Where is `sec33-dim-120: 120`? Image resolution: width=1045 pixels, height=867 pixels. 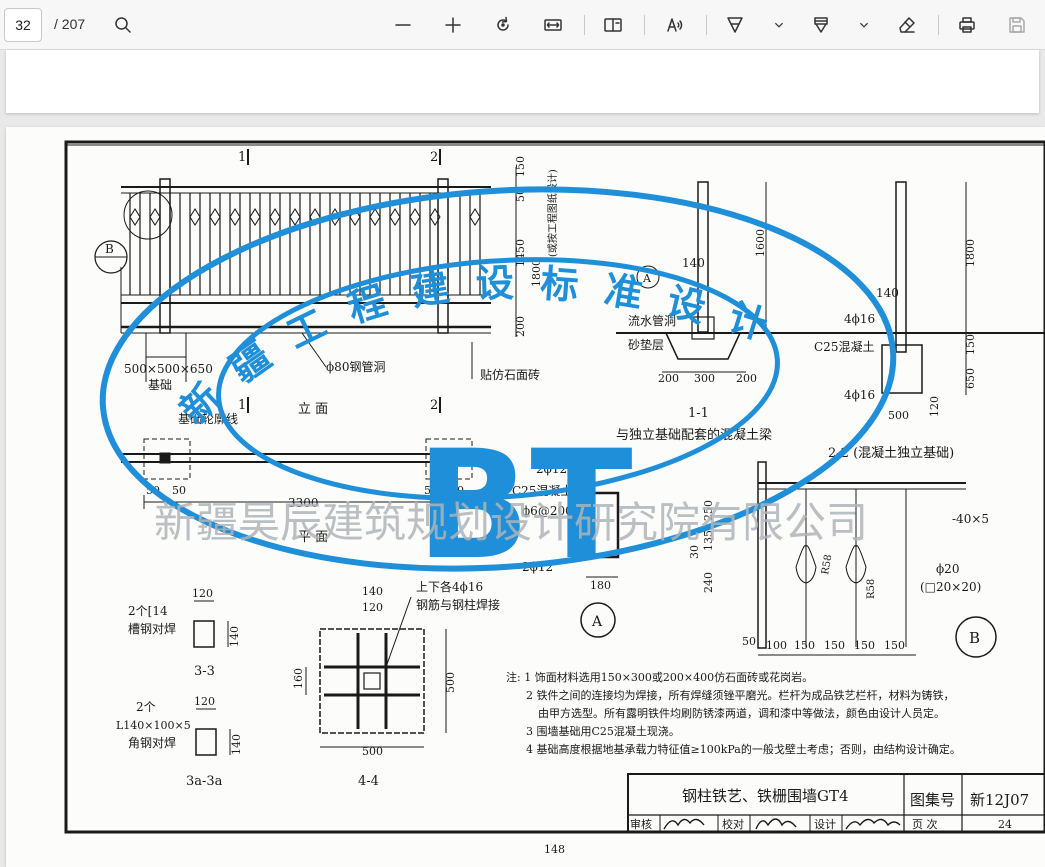 sec33-dim-120: 120 is located at coordinates (202, 593).